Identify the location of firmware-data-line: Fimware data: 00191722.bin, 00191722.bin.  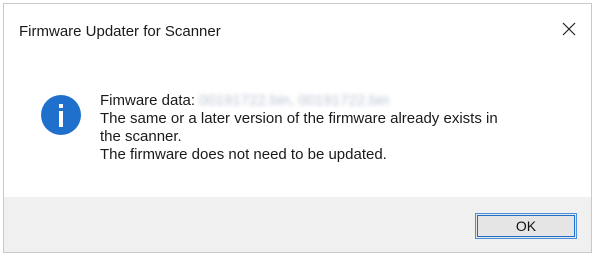
(335, 101).